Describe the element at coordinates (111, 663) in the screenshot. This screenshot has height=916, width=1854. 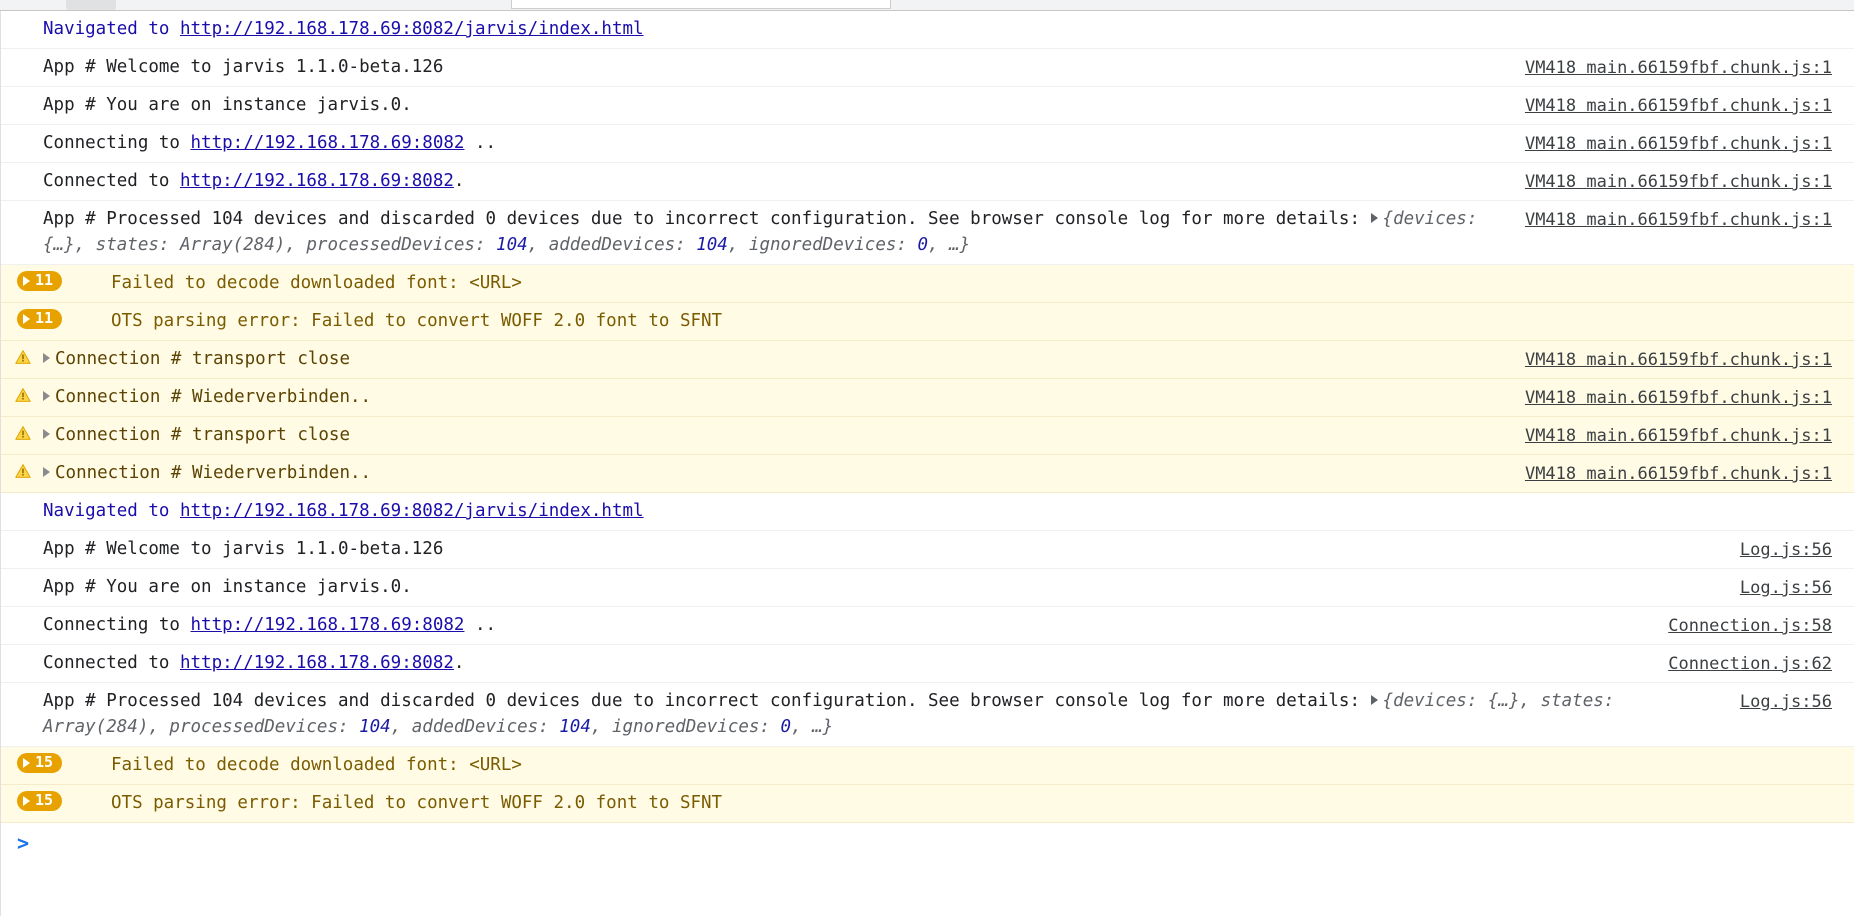
I see `log-text-prefix: Connected to` at that location.